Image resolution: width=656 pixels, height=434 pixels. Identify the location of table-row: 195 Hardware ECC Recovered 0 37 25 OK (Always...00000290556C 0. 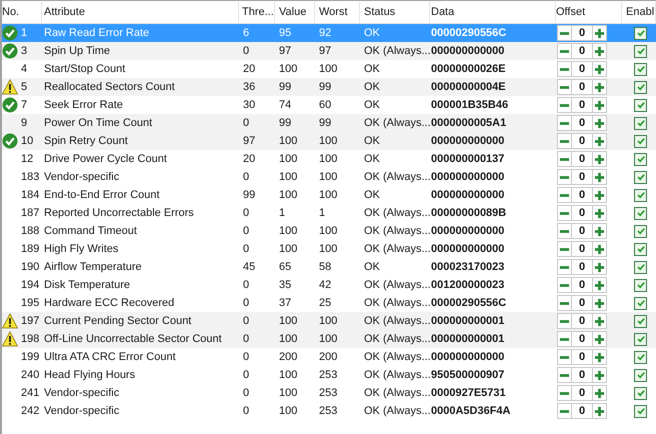
(329, 303).